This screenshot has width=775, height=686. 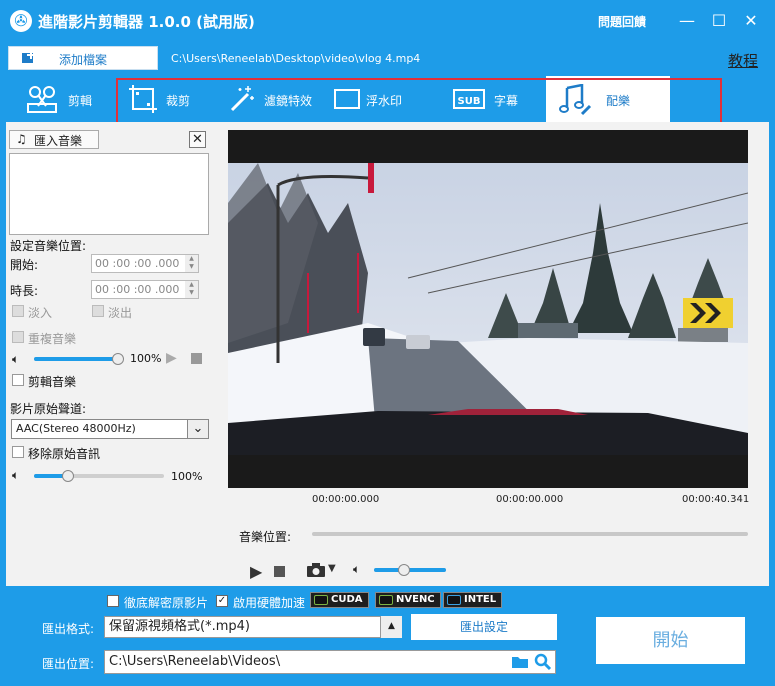 I want to click on remove-original-audio-label: 移除原始音訊, so click(x=64, y=454).